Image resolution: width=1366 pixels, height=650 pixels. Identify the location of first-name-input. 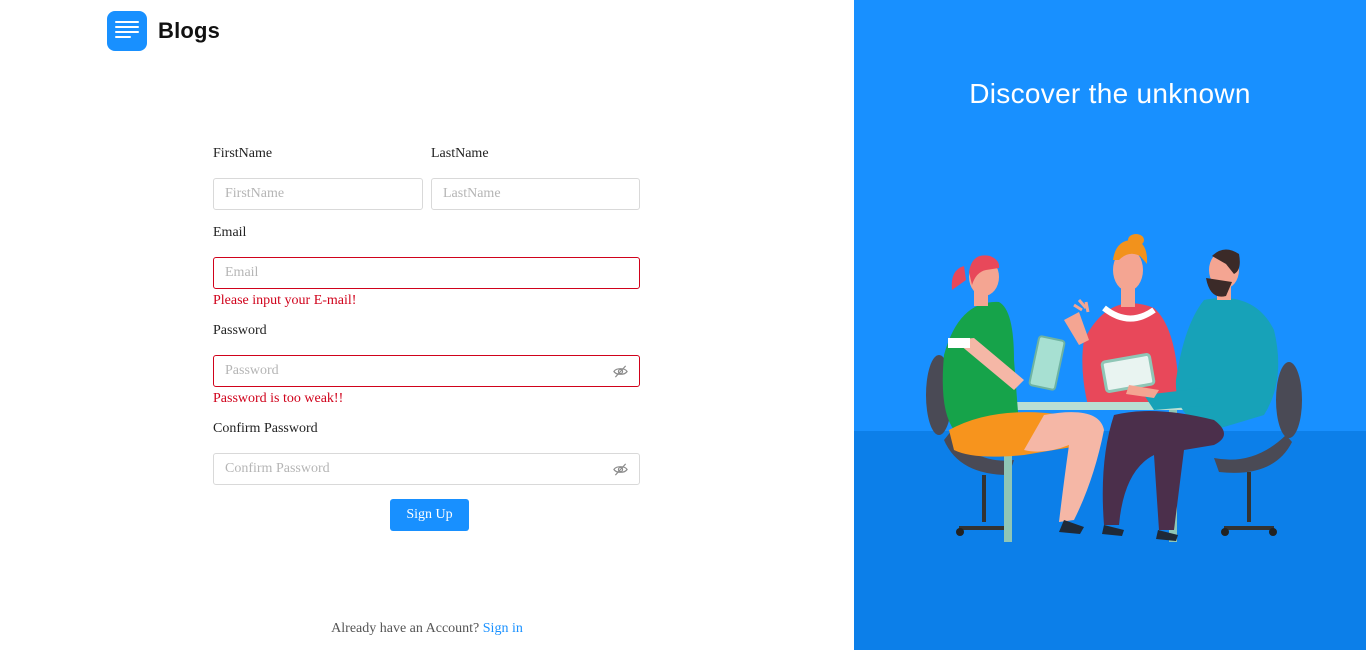
(318, 194).